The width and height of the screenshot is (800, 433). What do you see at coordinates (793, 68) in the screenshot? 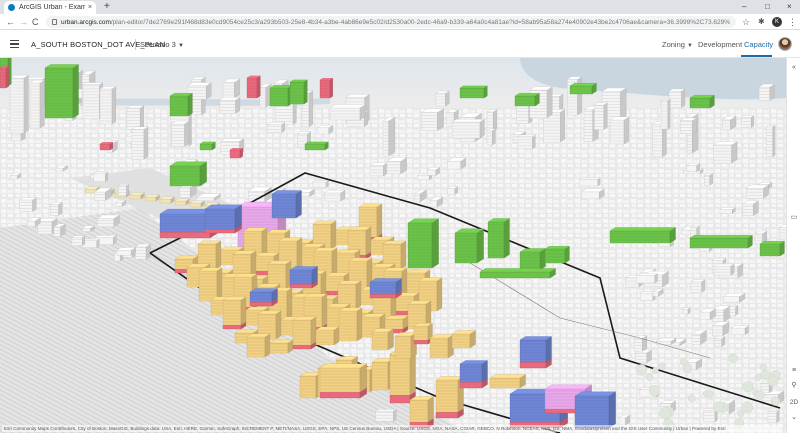
I see `collapse-panel-icon: «` at bounding box center [793, 68].